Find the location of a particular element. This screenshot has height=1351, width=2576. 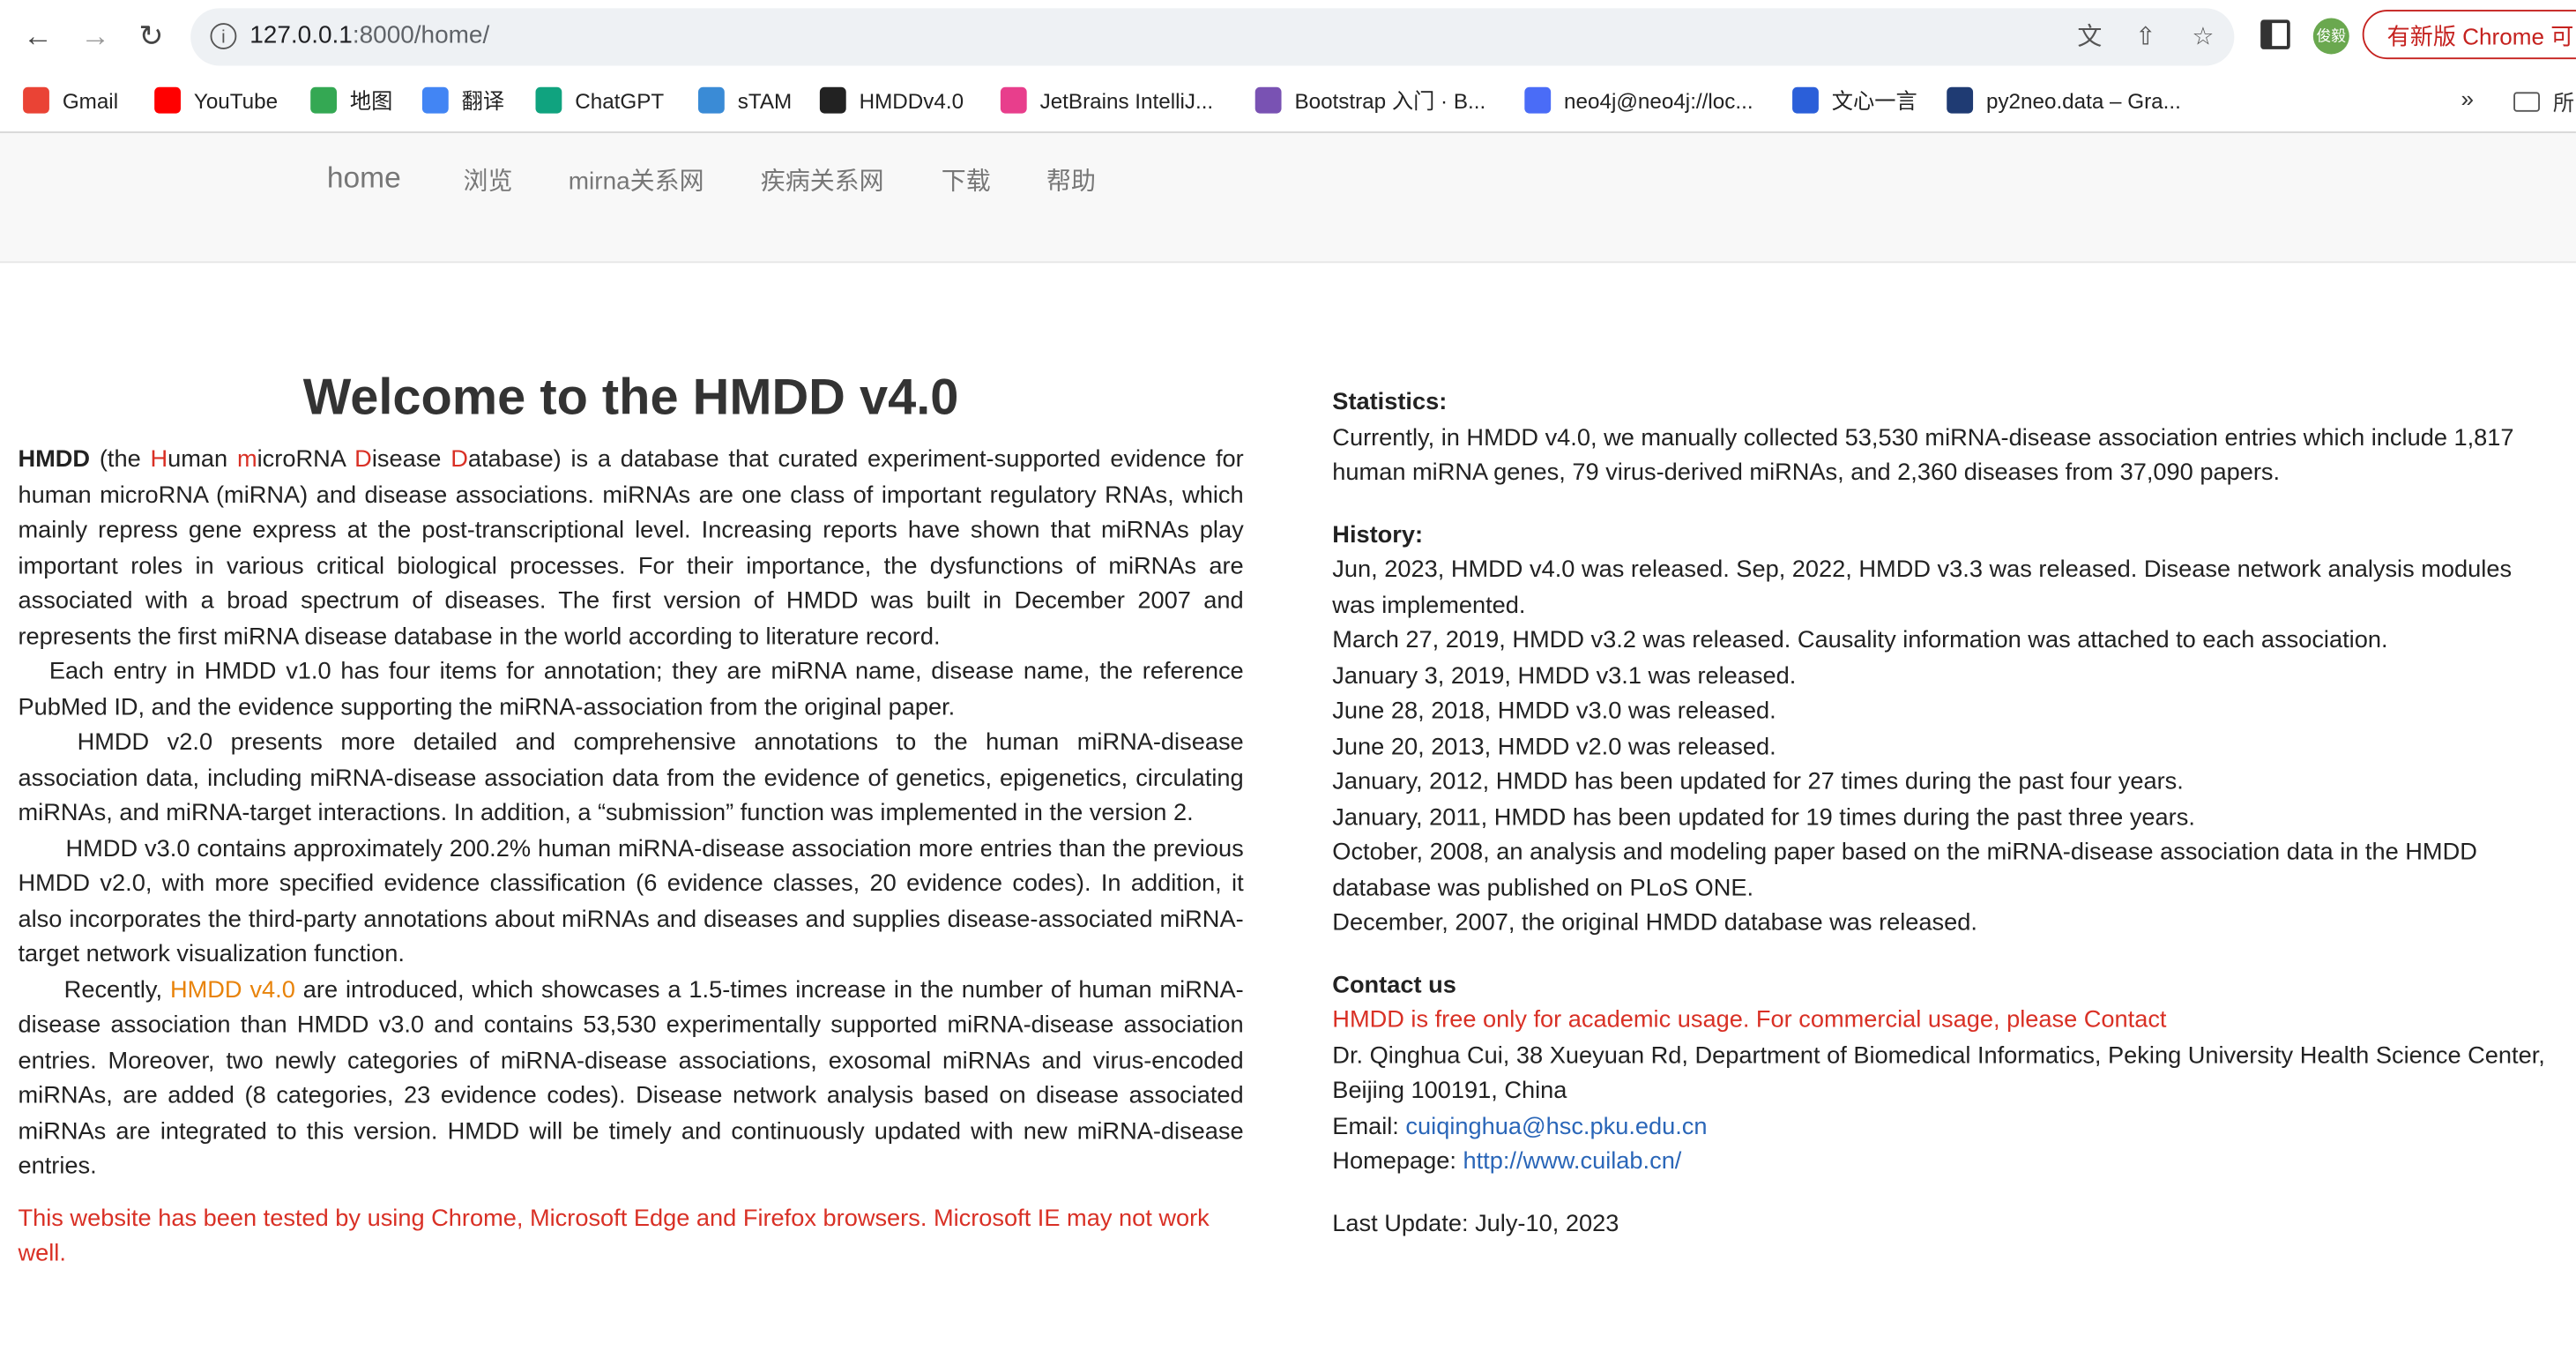

chatgpt-icon is located at coordinates (548, 100).